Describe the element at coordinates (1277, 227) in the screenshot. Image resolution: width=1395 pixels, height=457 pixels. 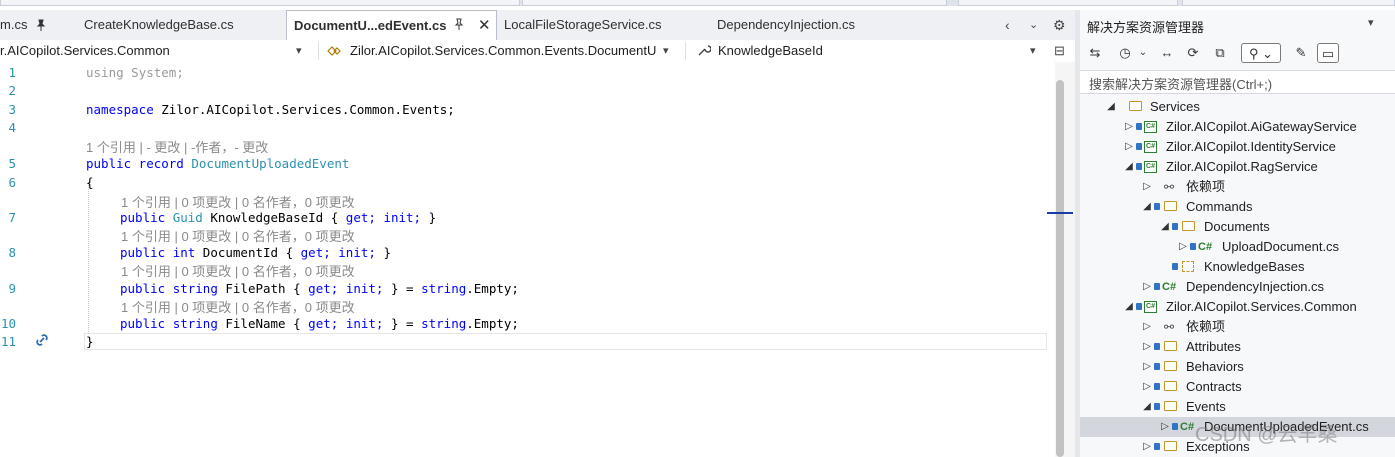
I see `tree-node-folder: ◢ Documents` at that location.